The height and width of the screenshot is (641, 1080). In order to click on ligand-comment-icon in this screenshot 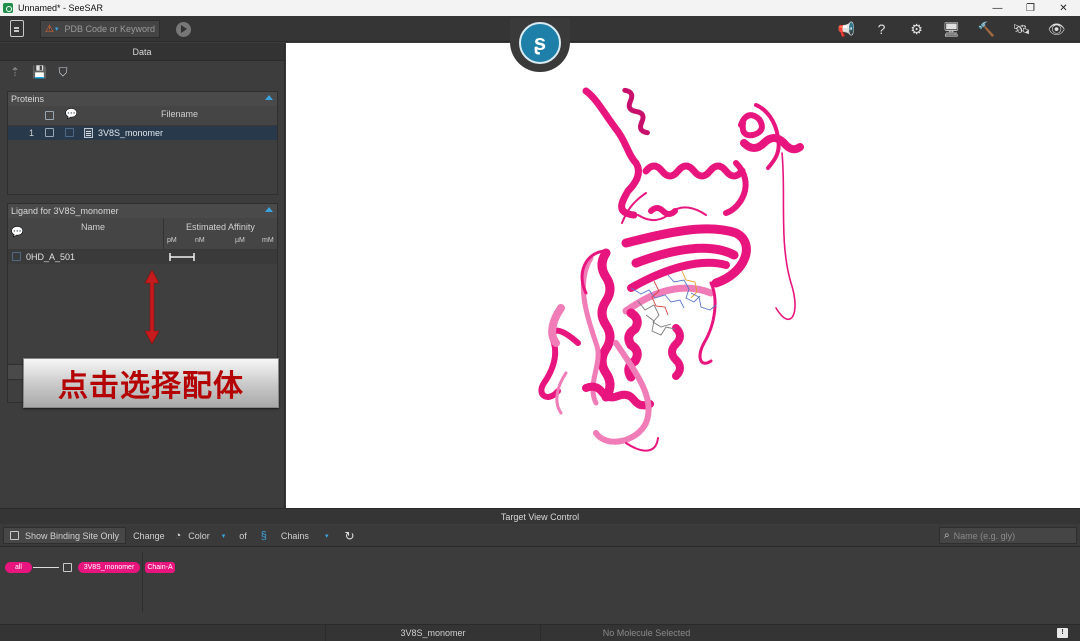, I will do `click(16, 256)`.